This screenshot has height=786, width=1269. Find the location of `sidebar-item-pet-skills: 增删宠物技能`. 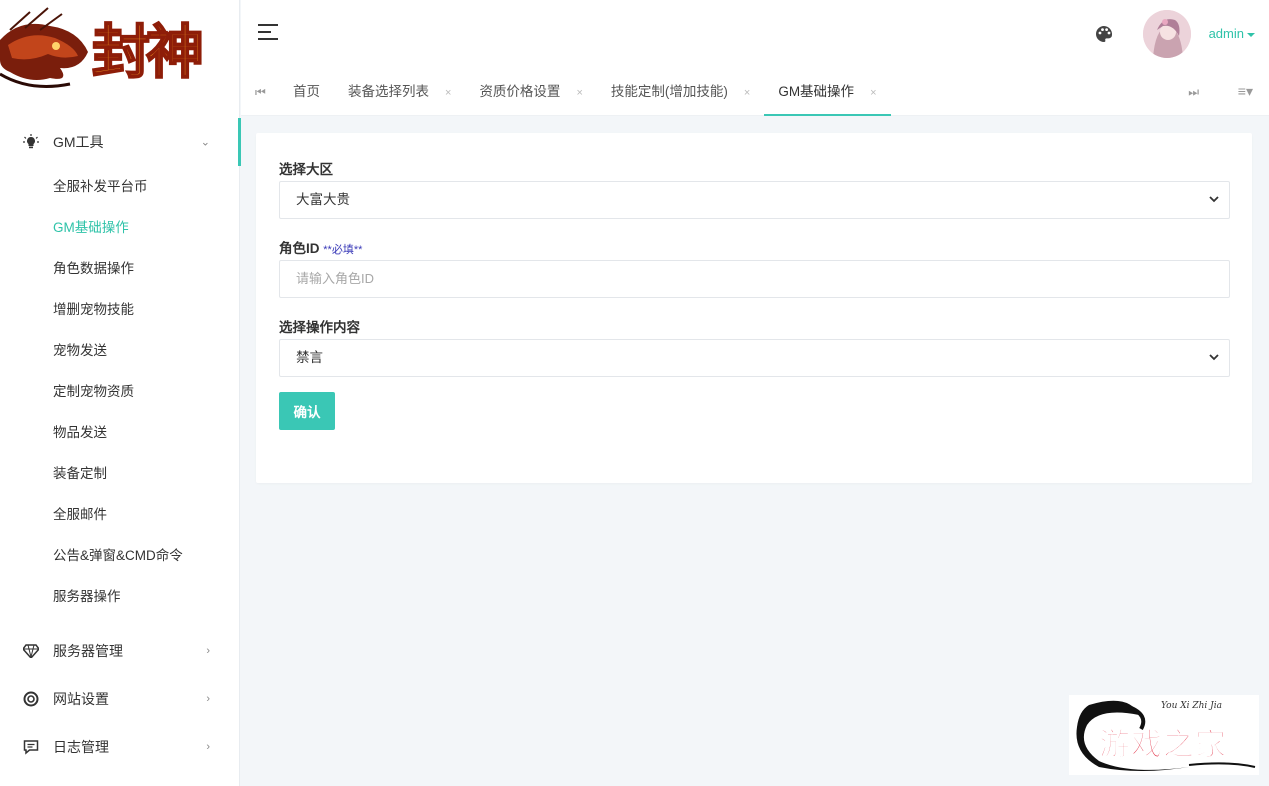

sidebar-item-pet-skills: 增删宠物技能 is located at coordinates (120, 309).